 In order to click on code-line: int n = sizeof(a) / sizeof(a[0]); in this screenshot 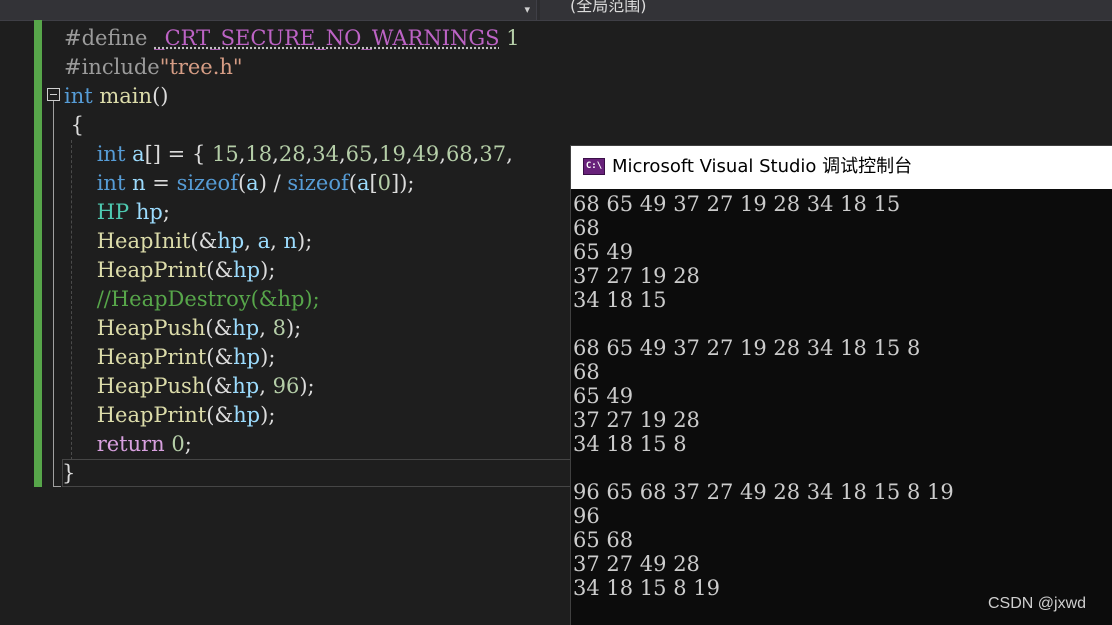, I will do `click(242, 183)`.